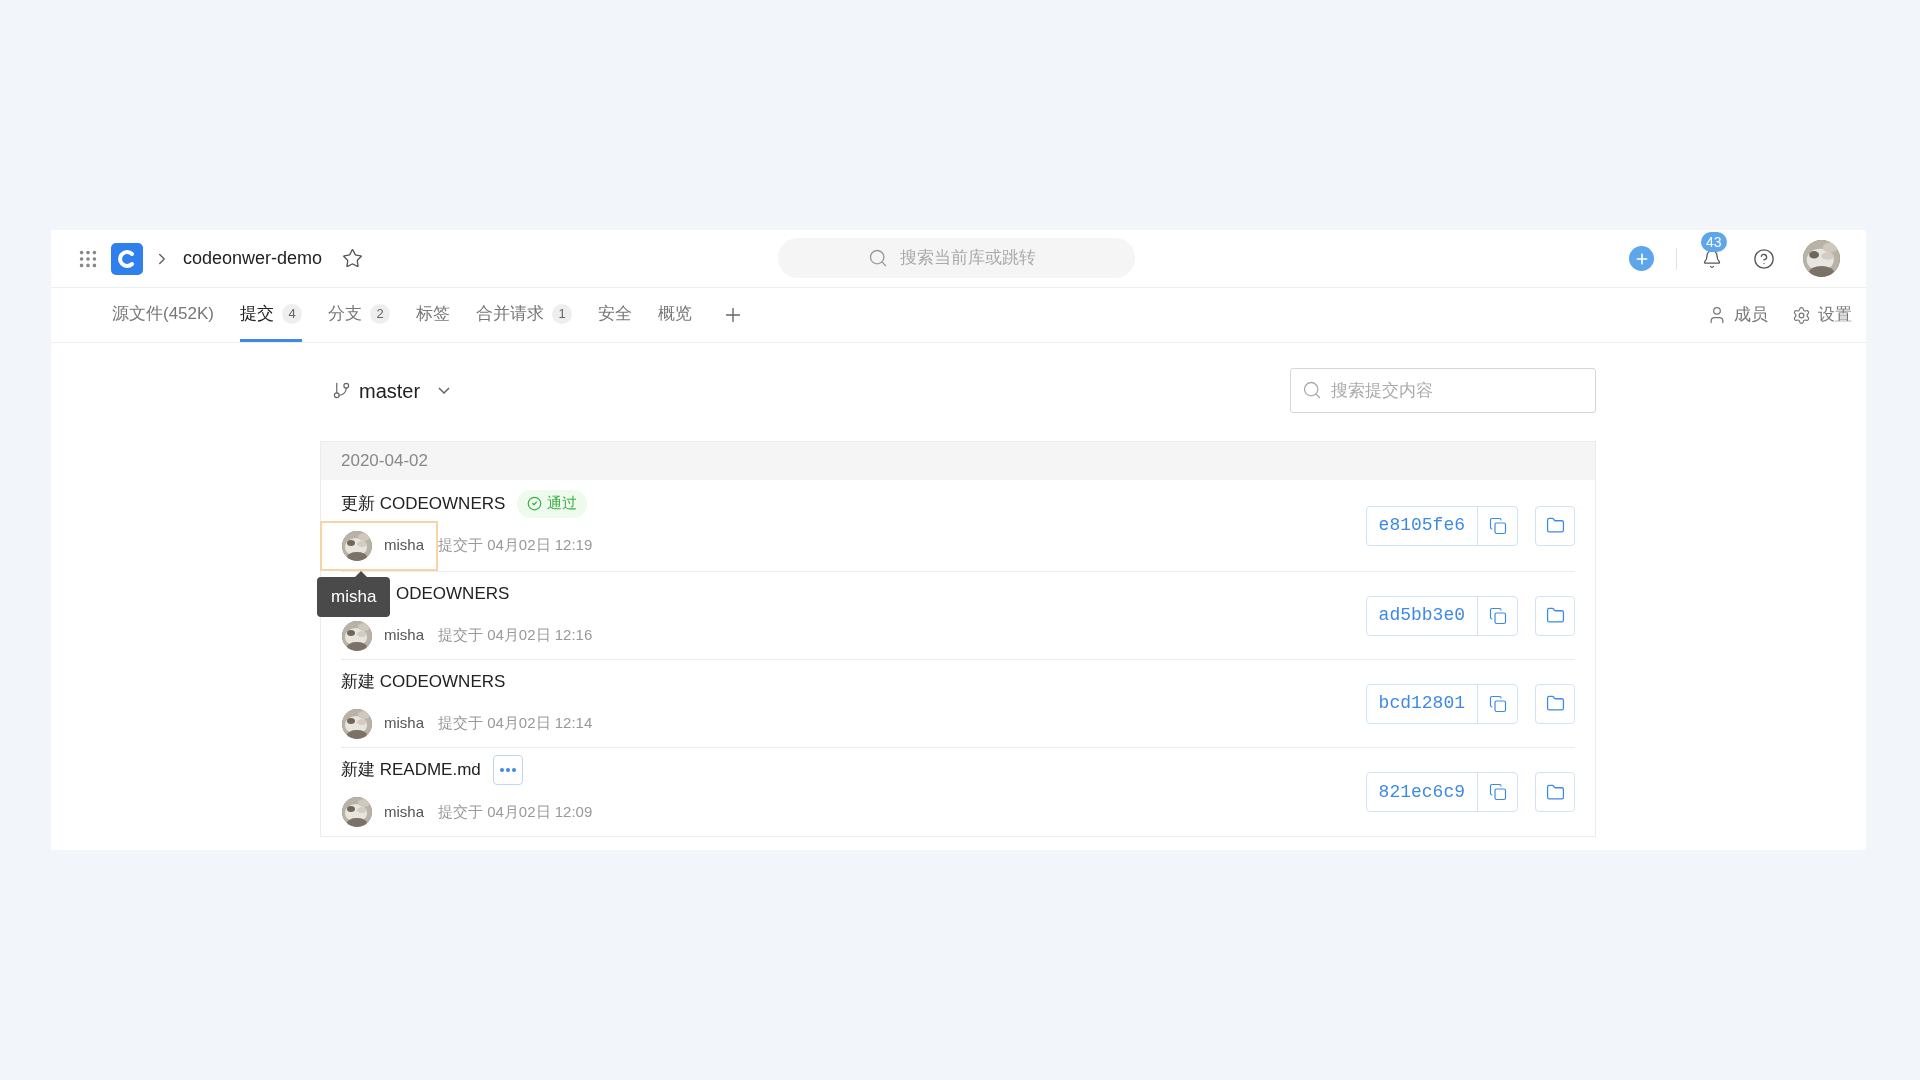 The height and width of the screenshot is (1080, 1920). I want to click on more-button, so click(507, 770).